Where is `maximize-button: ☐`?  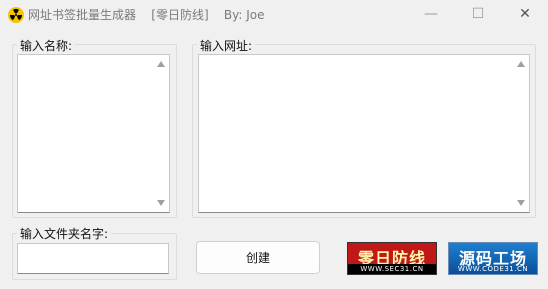
maximize-button: ☐ is located at coordinates (478, 14).